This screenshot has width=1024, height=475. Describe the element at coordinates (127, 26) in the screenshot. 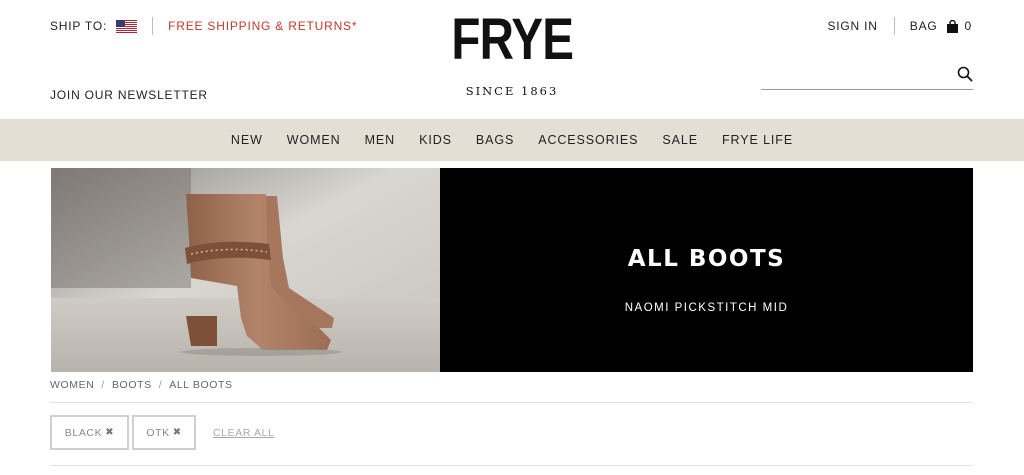

I see `us-flag-icon` at that location.